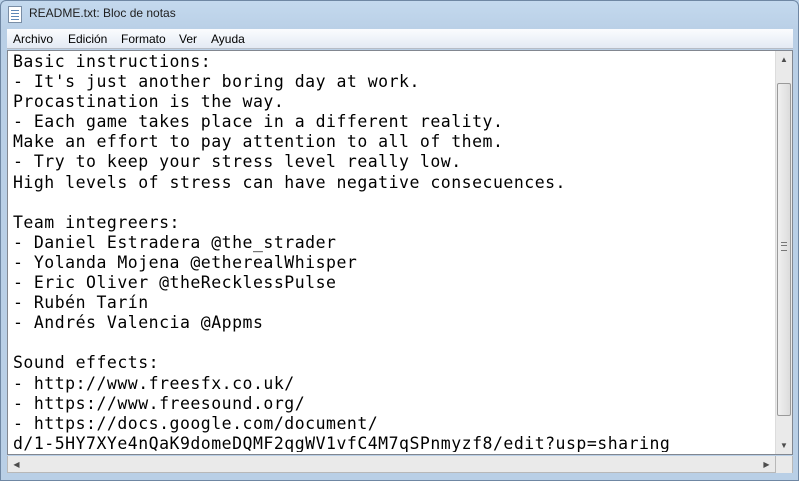 The height and width of the screenshot is (481, 799). I want to click on scroll-down-arrow-icon: ▼, so click(784, 445).